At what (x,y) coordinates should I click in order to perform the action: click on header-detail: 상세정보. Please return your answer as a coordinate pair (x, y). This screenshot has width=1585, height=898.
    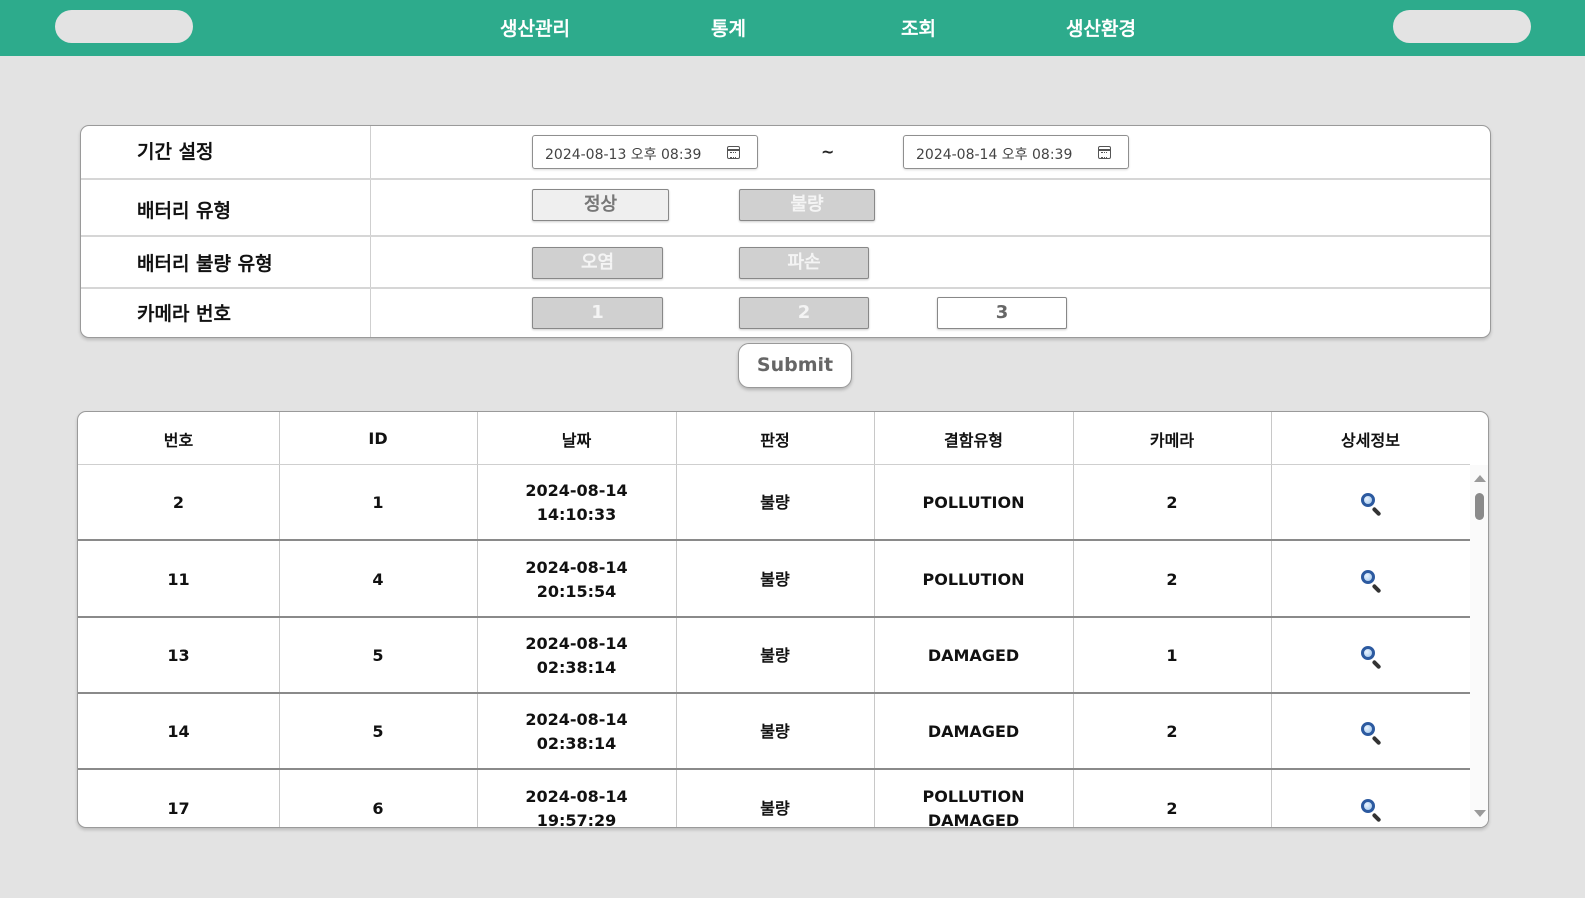
    Looking at the image, I should click on (1370, 440).